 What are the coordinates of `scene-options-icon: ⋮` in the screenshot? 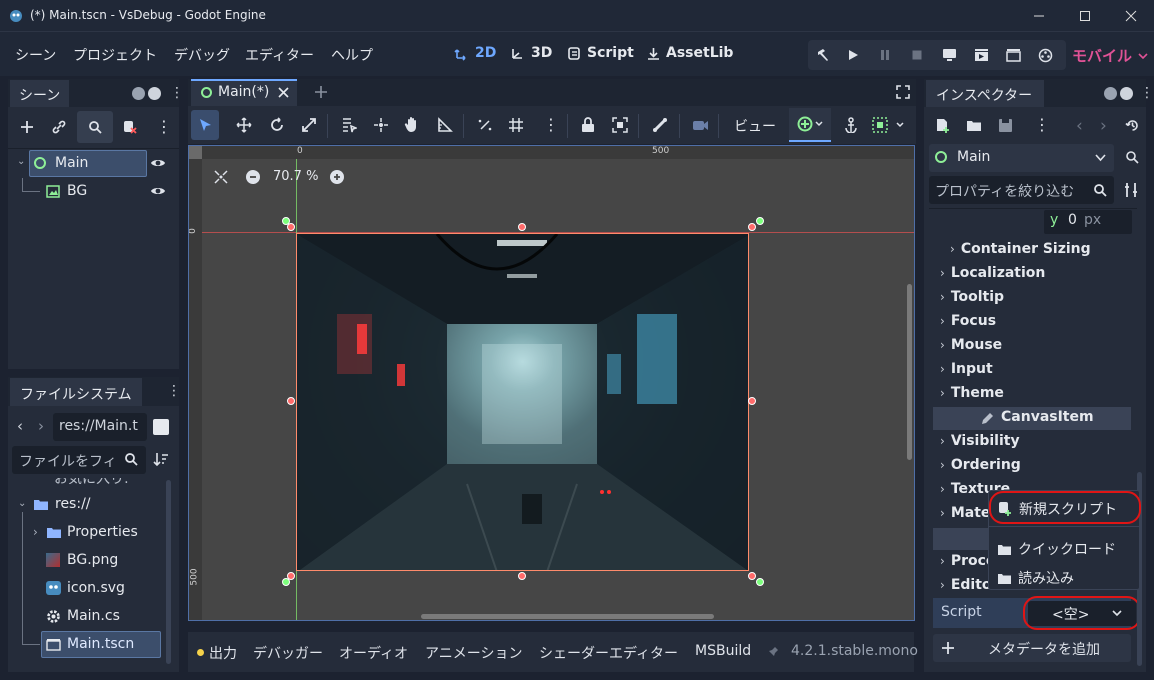 It's located at (164, 126).